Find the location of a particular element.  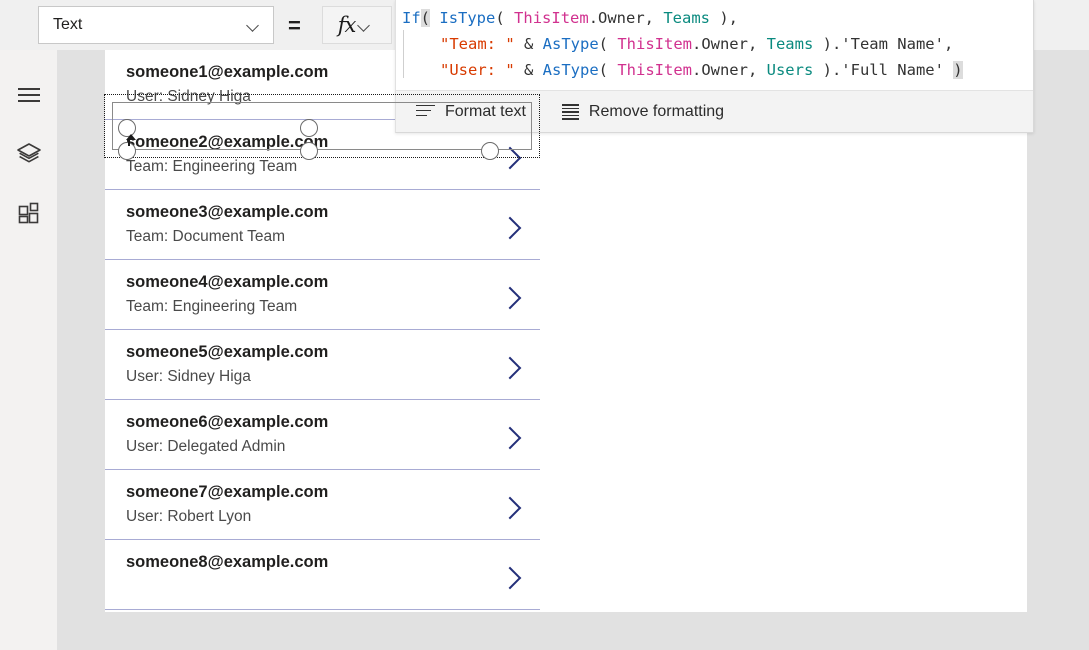

remove-formatting-icon is located at coordinates (570, 112).